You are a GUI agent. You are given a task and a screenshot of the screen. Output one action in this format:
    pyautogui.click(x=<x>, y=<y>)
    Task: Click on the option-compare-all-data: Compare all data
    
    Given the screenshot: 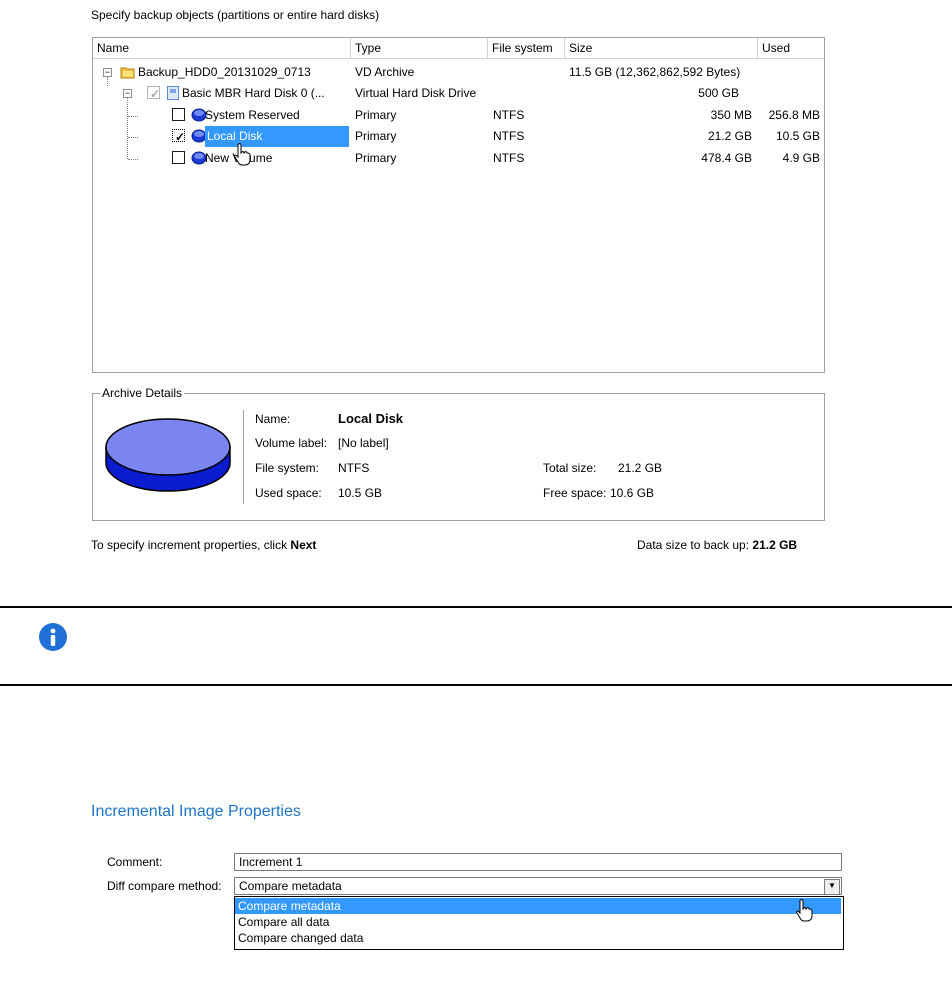 What is the action you would take?
    pyautogui.click(x=538, y=922)
    